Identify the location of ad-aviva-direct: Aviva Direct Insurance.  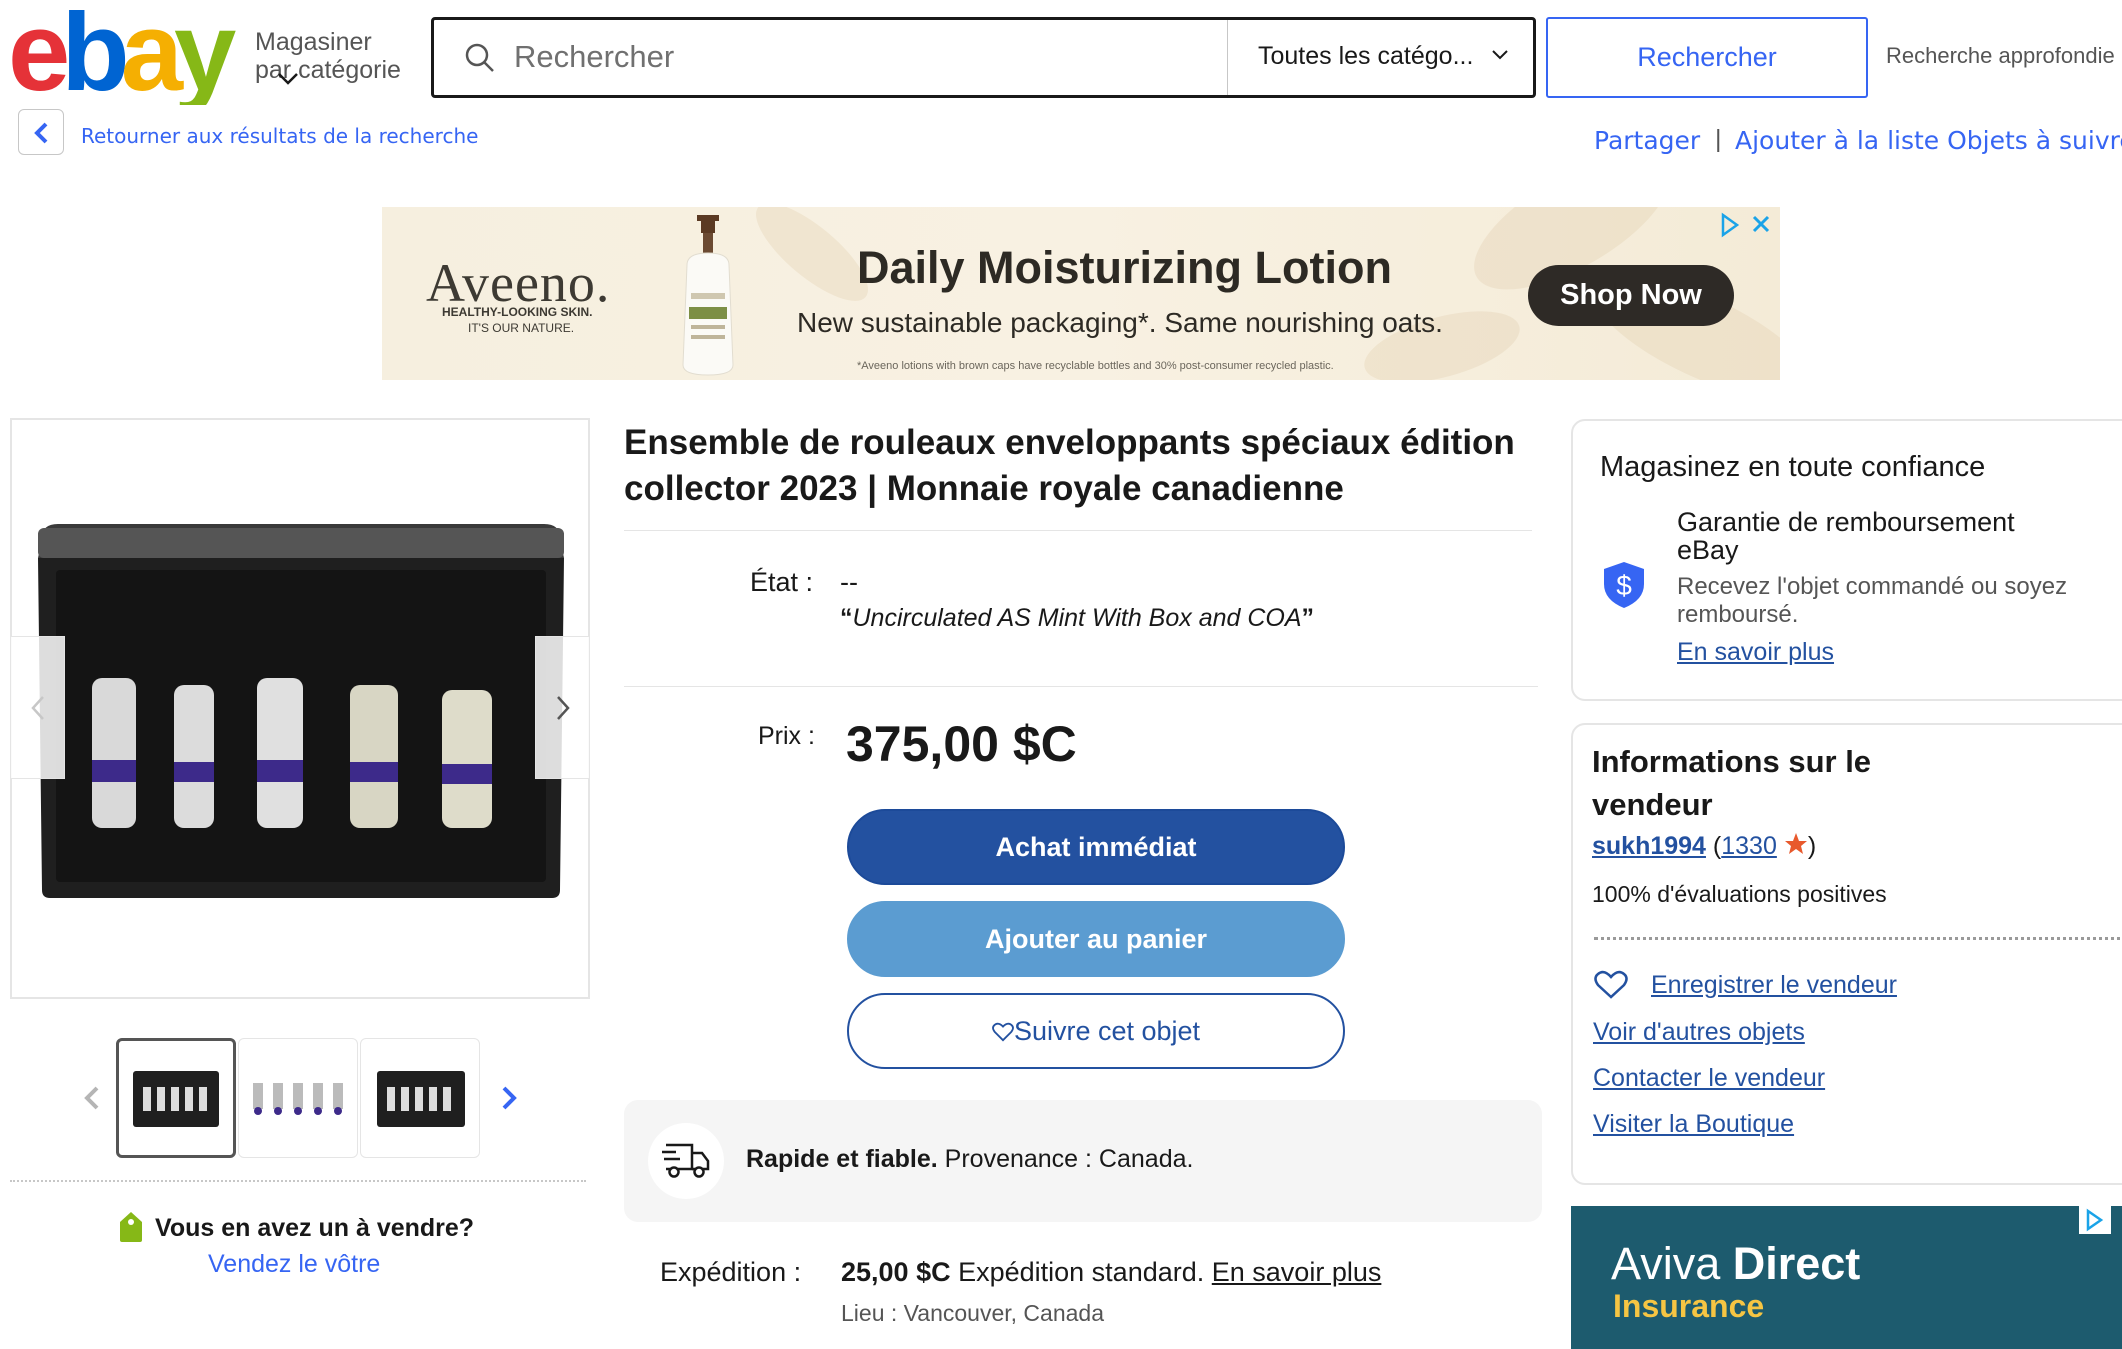
(1846, 1277).